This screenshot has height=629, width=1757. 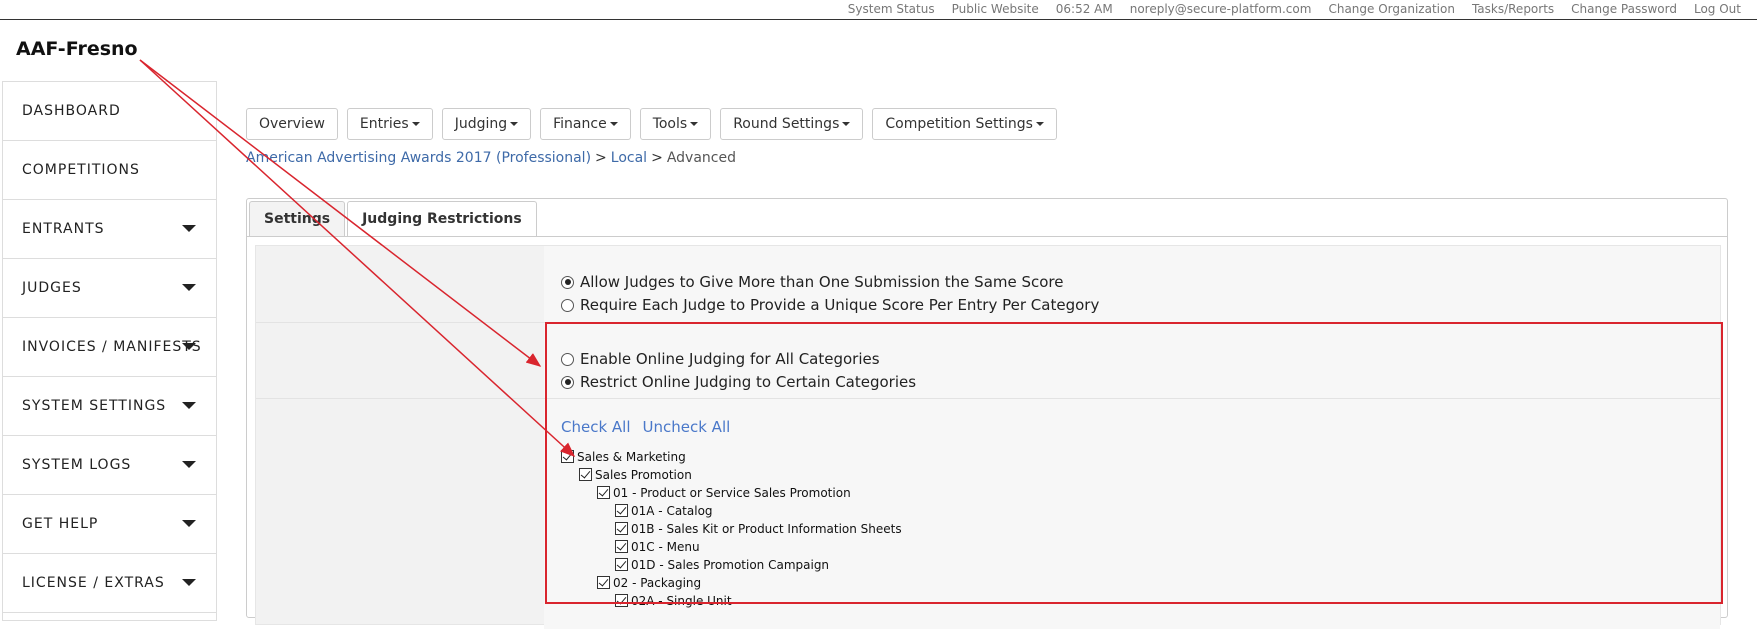 I want to click on overview-button: Overview, so click(x=292, y=124).